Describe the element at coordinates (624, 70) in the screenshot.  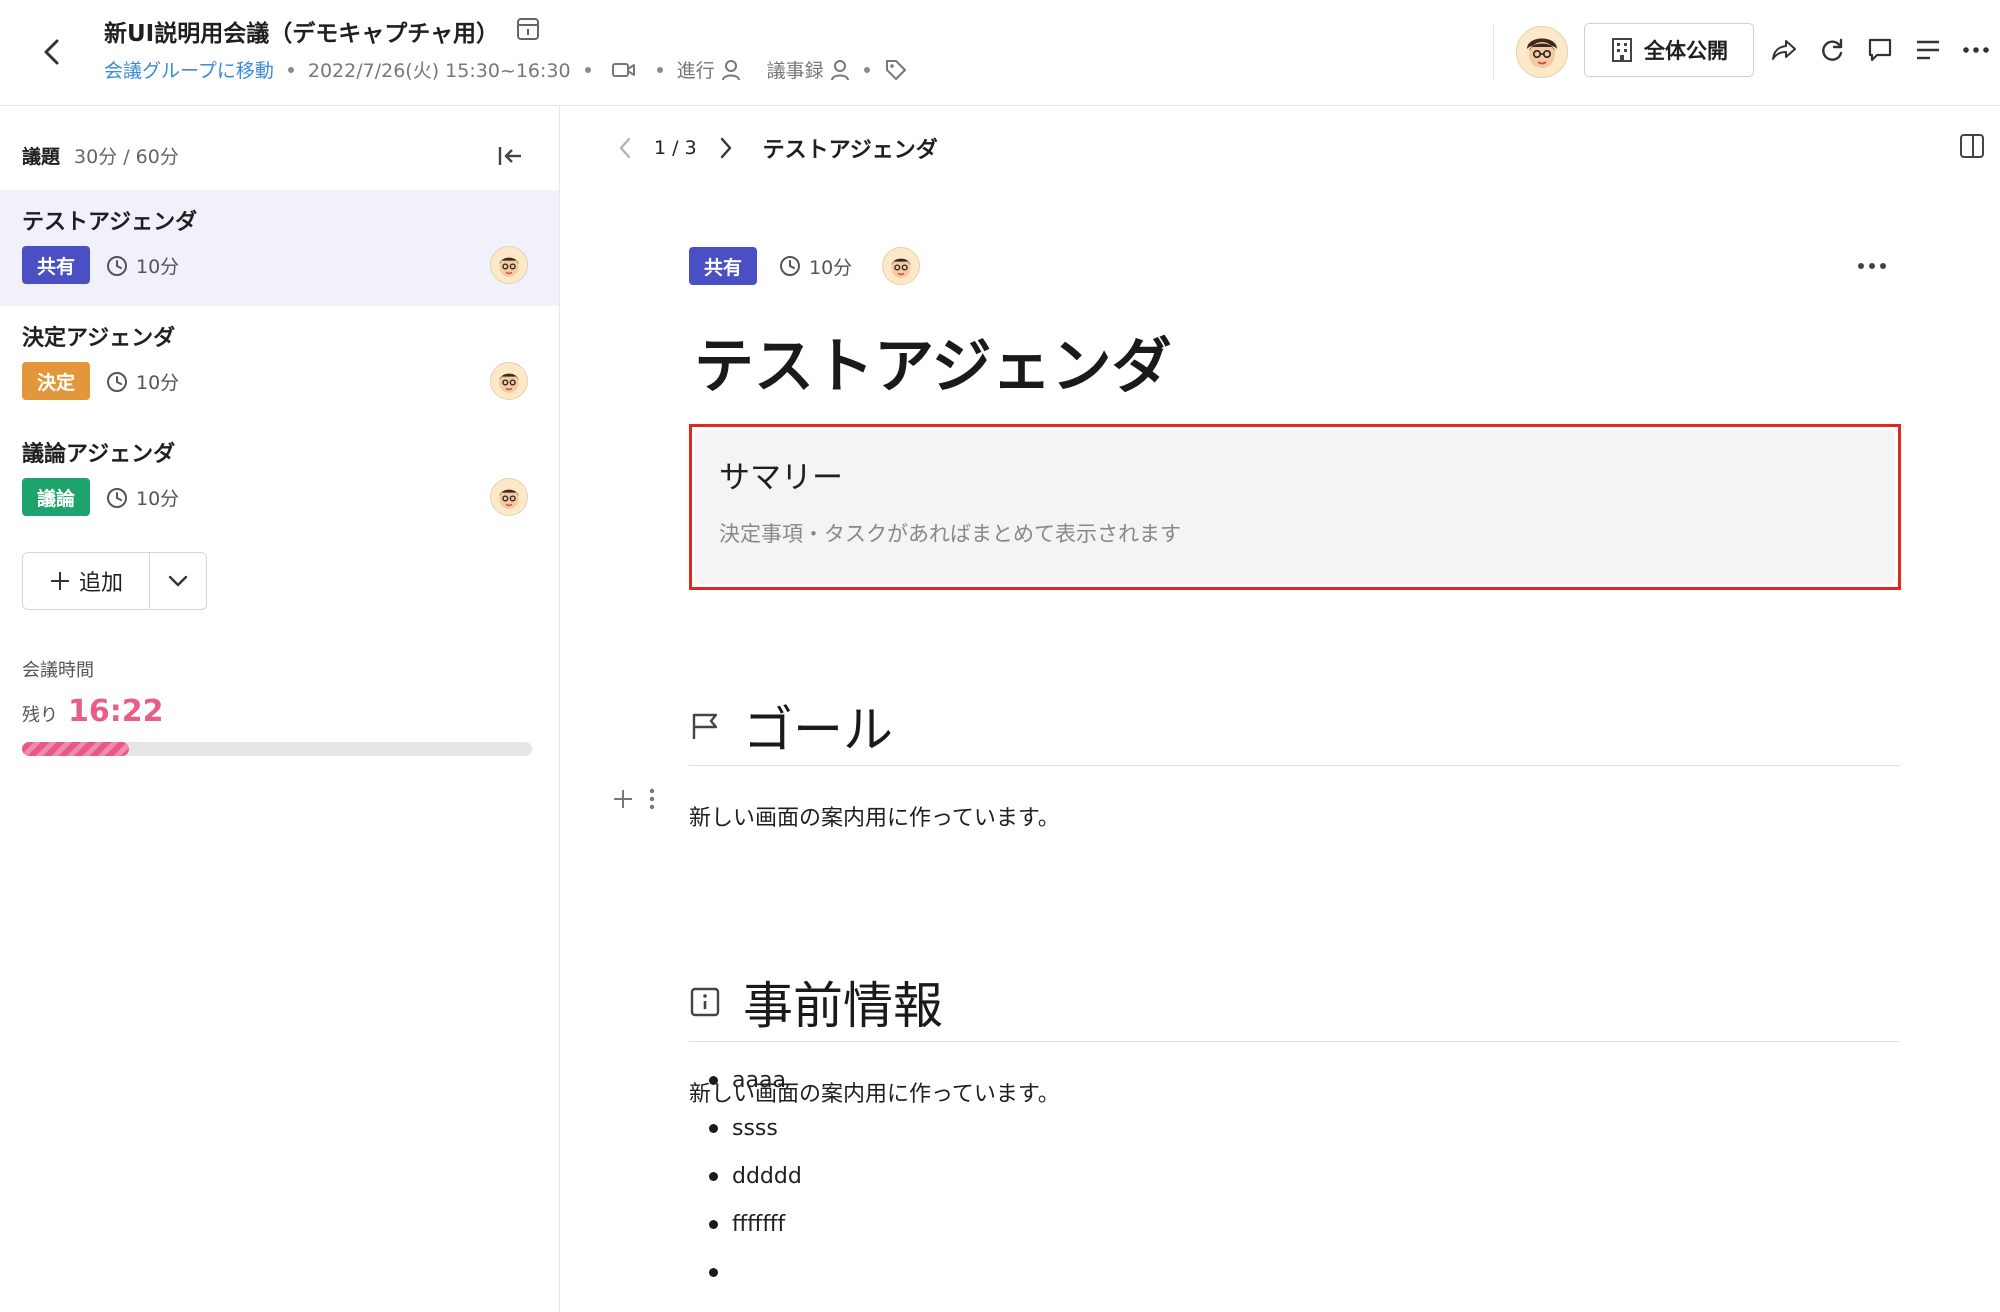
I see `video-camera-icon` at that location.